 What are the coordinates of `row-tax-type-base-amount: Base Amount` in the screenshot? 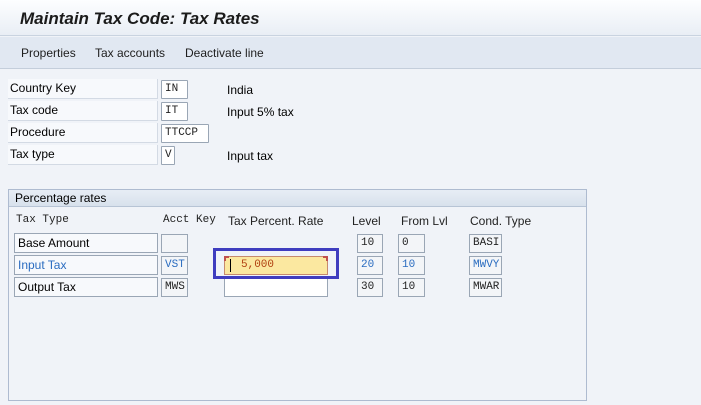 It's located at (86, 243).